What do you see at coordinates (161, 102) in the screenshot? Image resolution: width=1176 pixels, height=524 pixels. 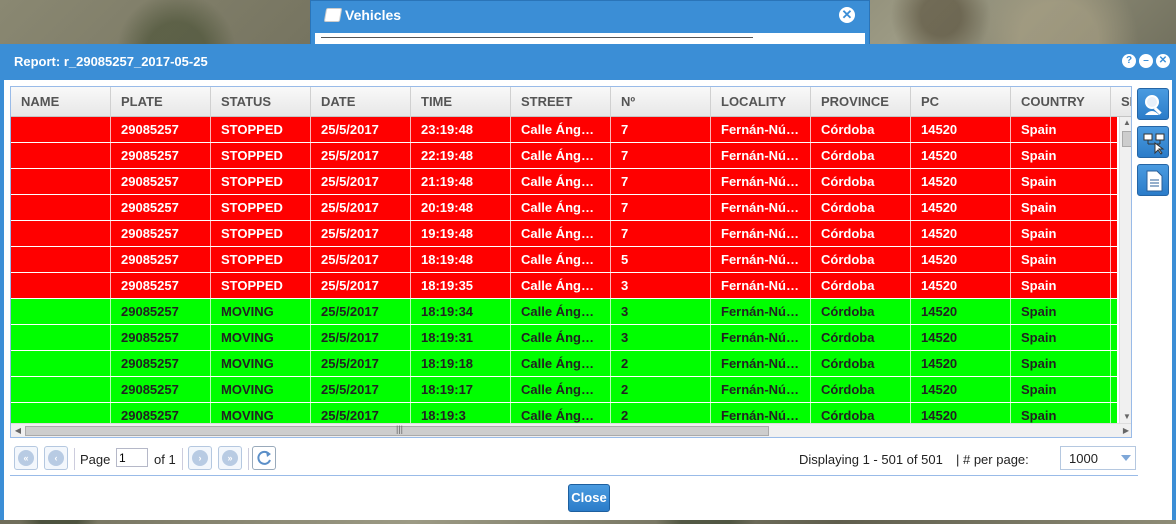 I see `column-header-plate: PLATE` at bounding box center [161, 102].